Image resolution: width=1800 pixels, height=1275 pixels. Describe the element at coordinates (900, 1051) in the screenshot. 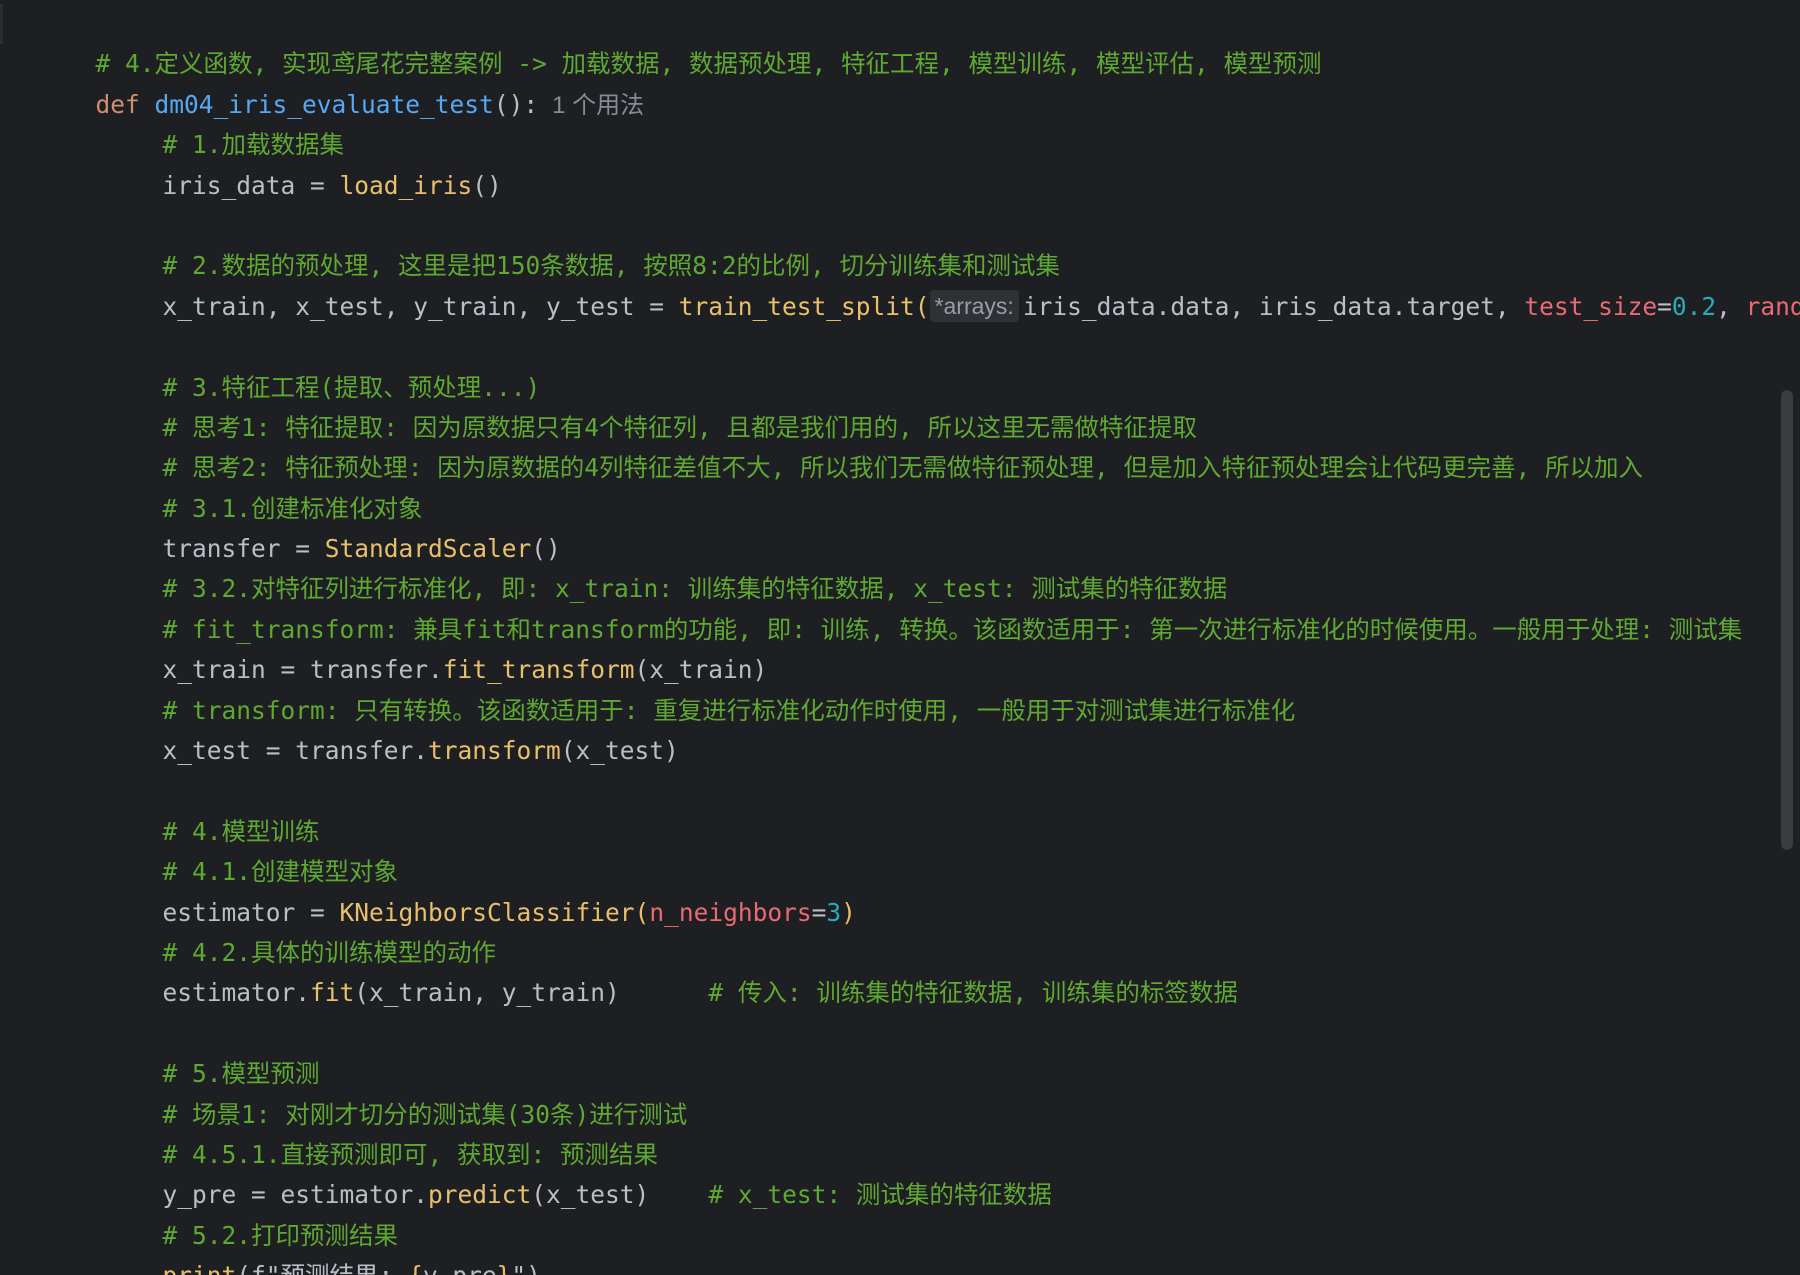

I see `code-line: # 5.模型预测` at that location.